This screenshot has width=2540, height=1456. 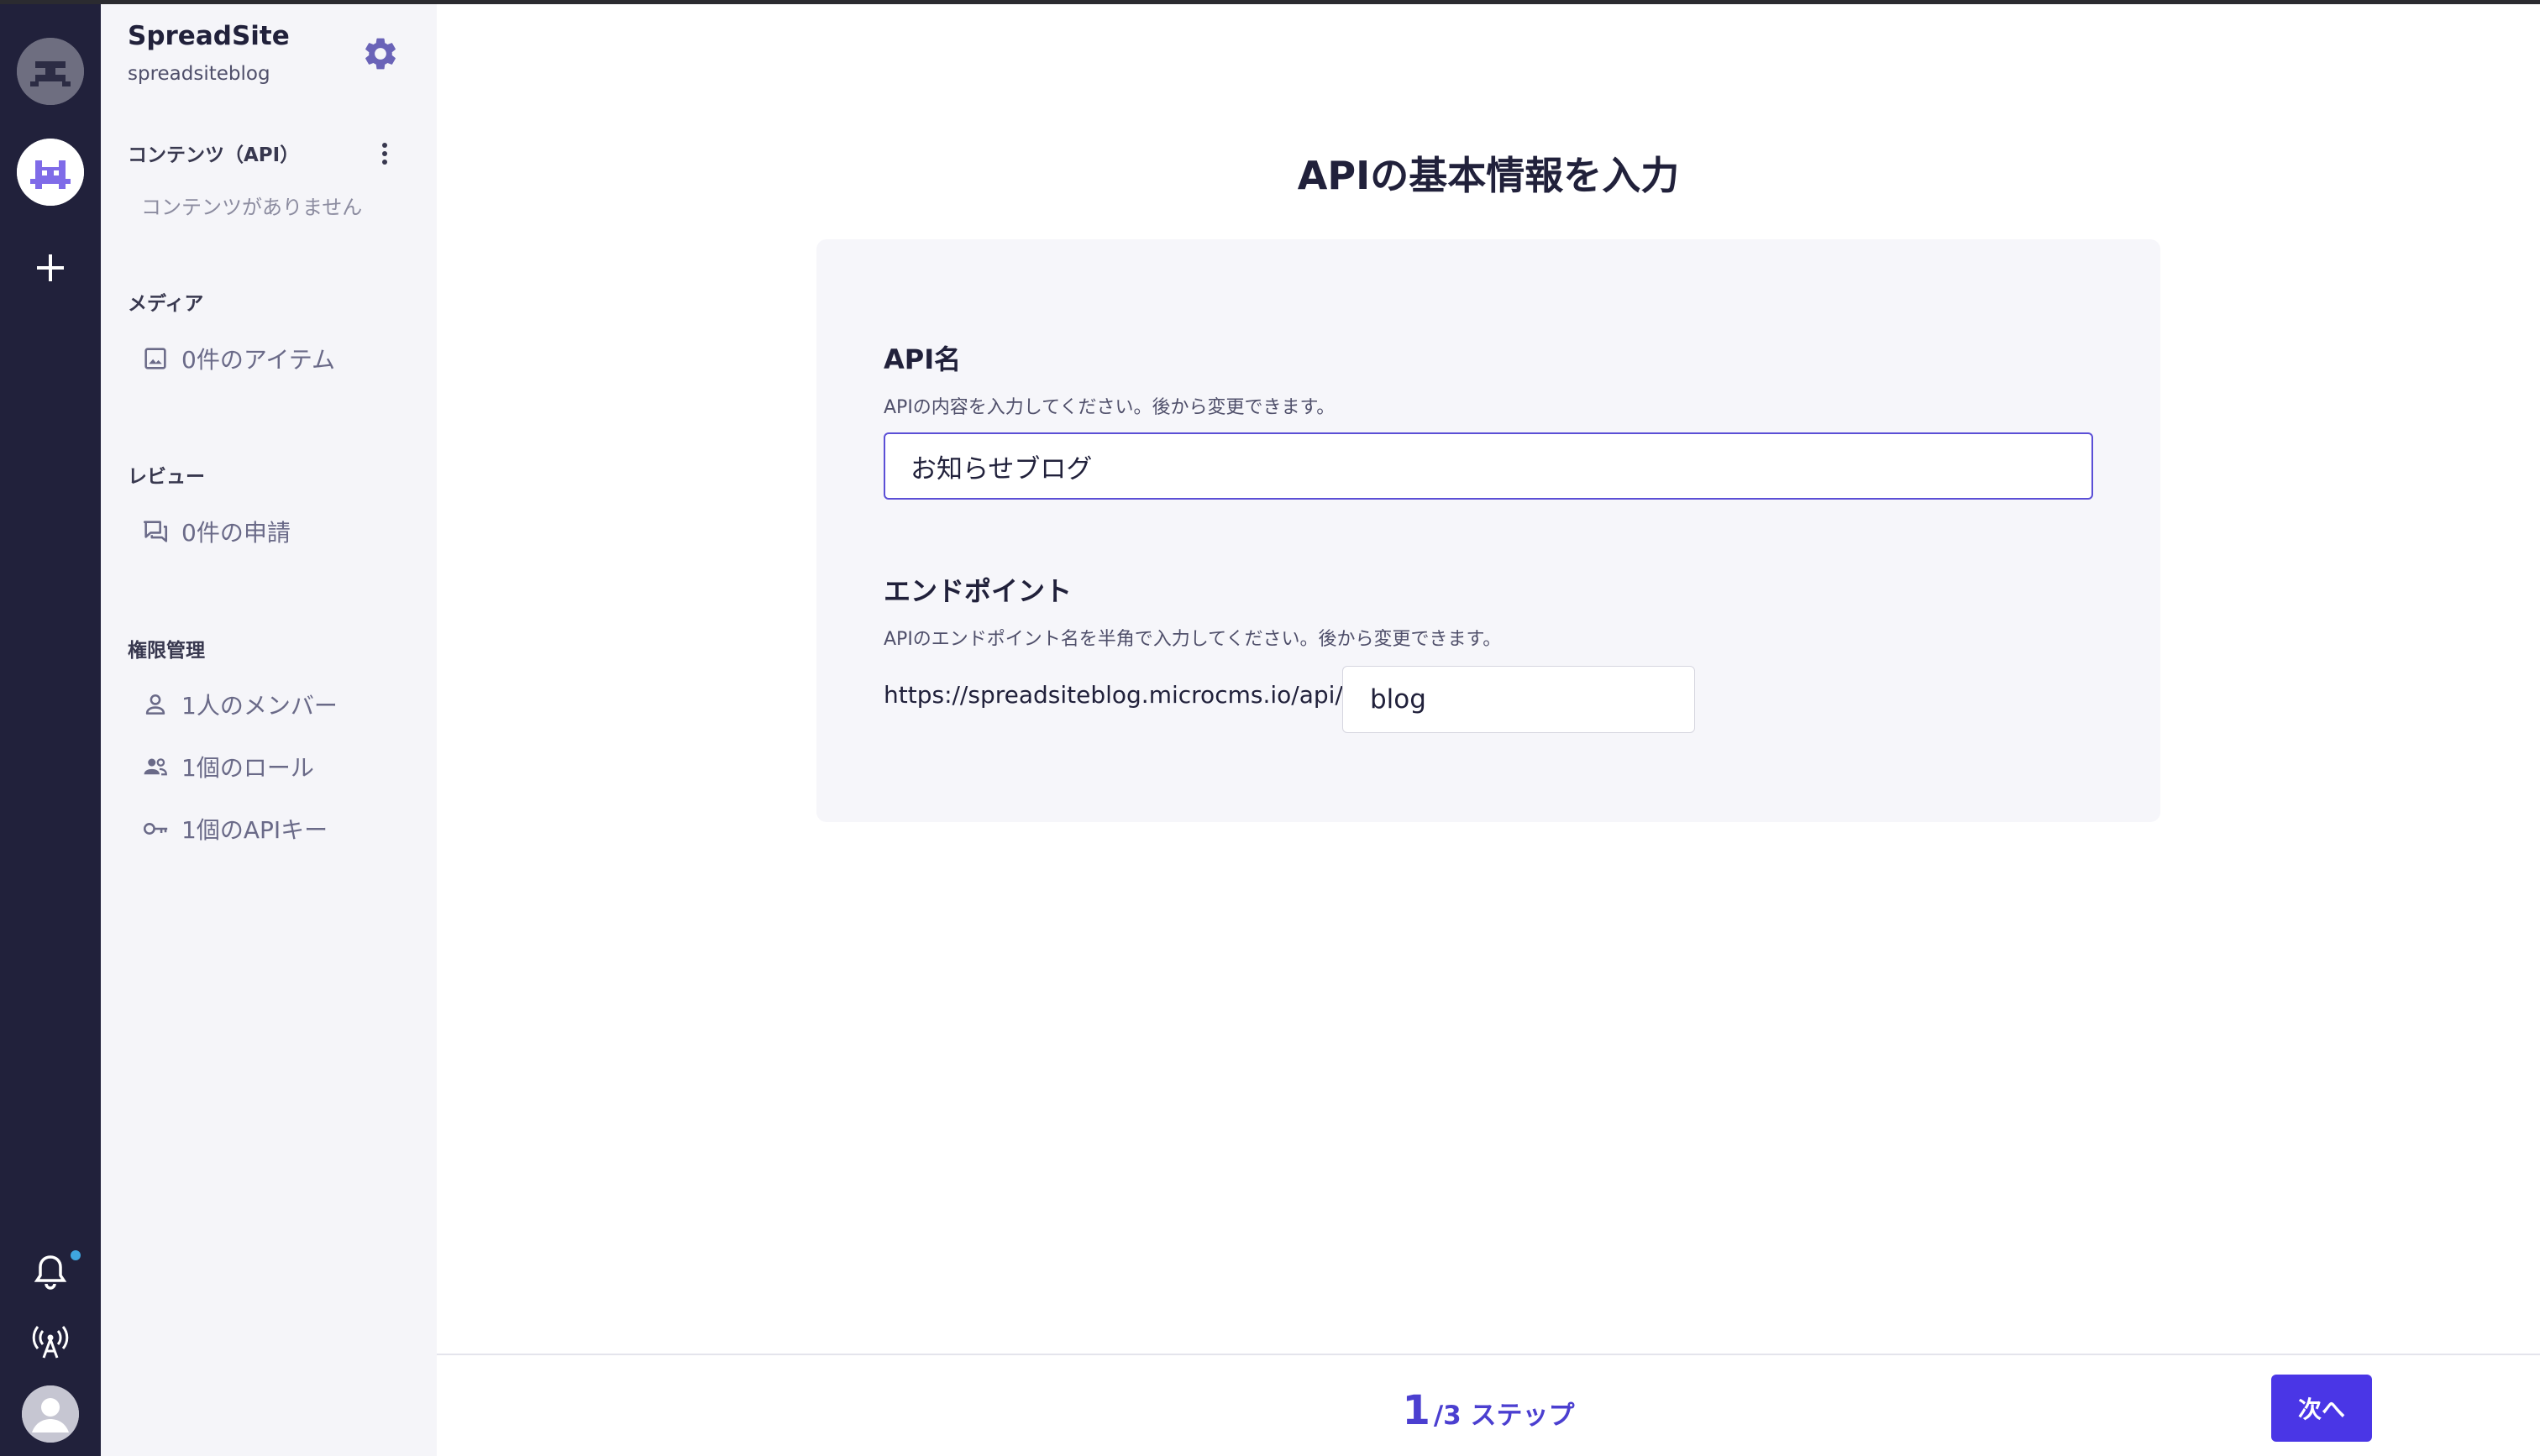 What do you see at coordinates (385, 154) in the screenshot?
I see `kebab-menu-icon` at bounding box center [385, 154].